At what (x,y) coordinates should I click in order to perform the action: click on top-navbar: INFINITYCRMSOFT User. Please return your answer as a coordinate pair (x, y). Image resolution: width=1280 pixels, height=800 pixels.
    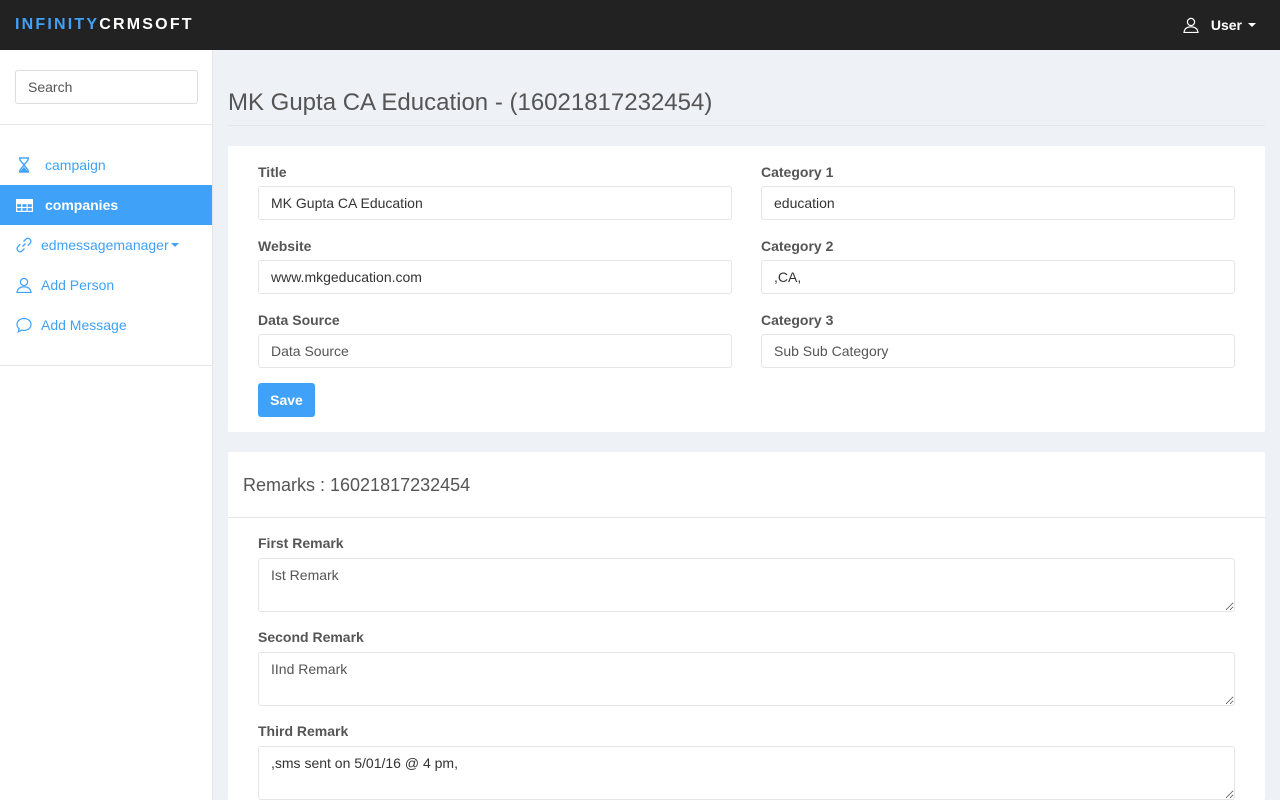
    Looking at the image, I should click on (640, 25).